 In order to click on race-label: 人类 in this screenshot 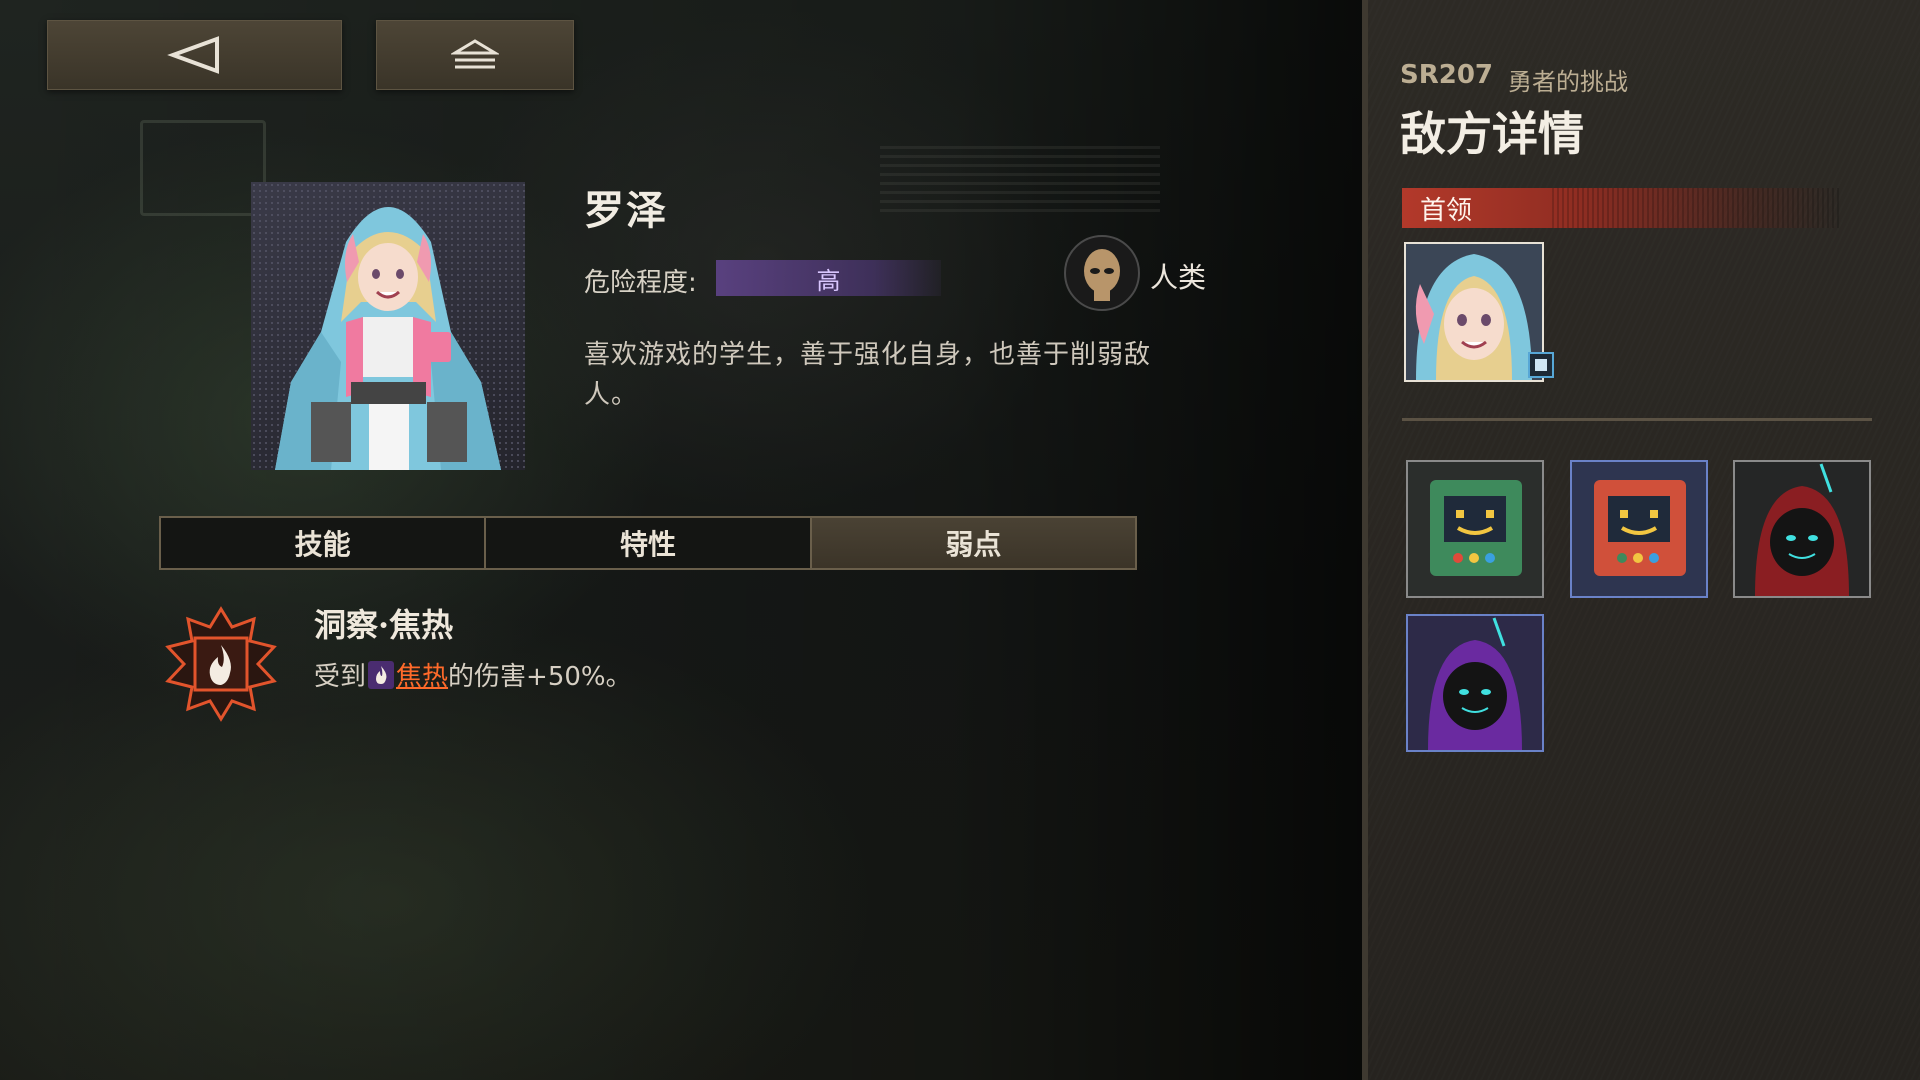, I will do `click(1178, 277)`.